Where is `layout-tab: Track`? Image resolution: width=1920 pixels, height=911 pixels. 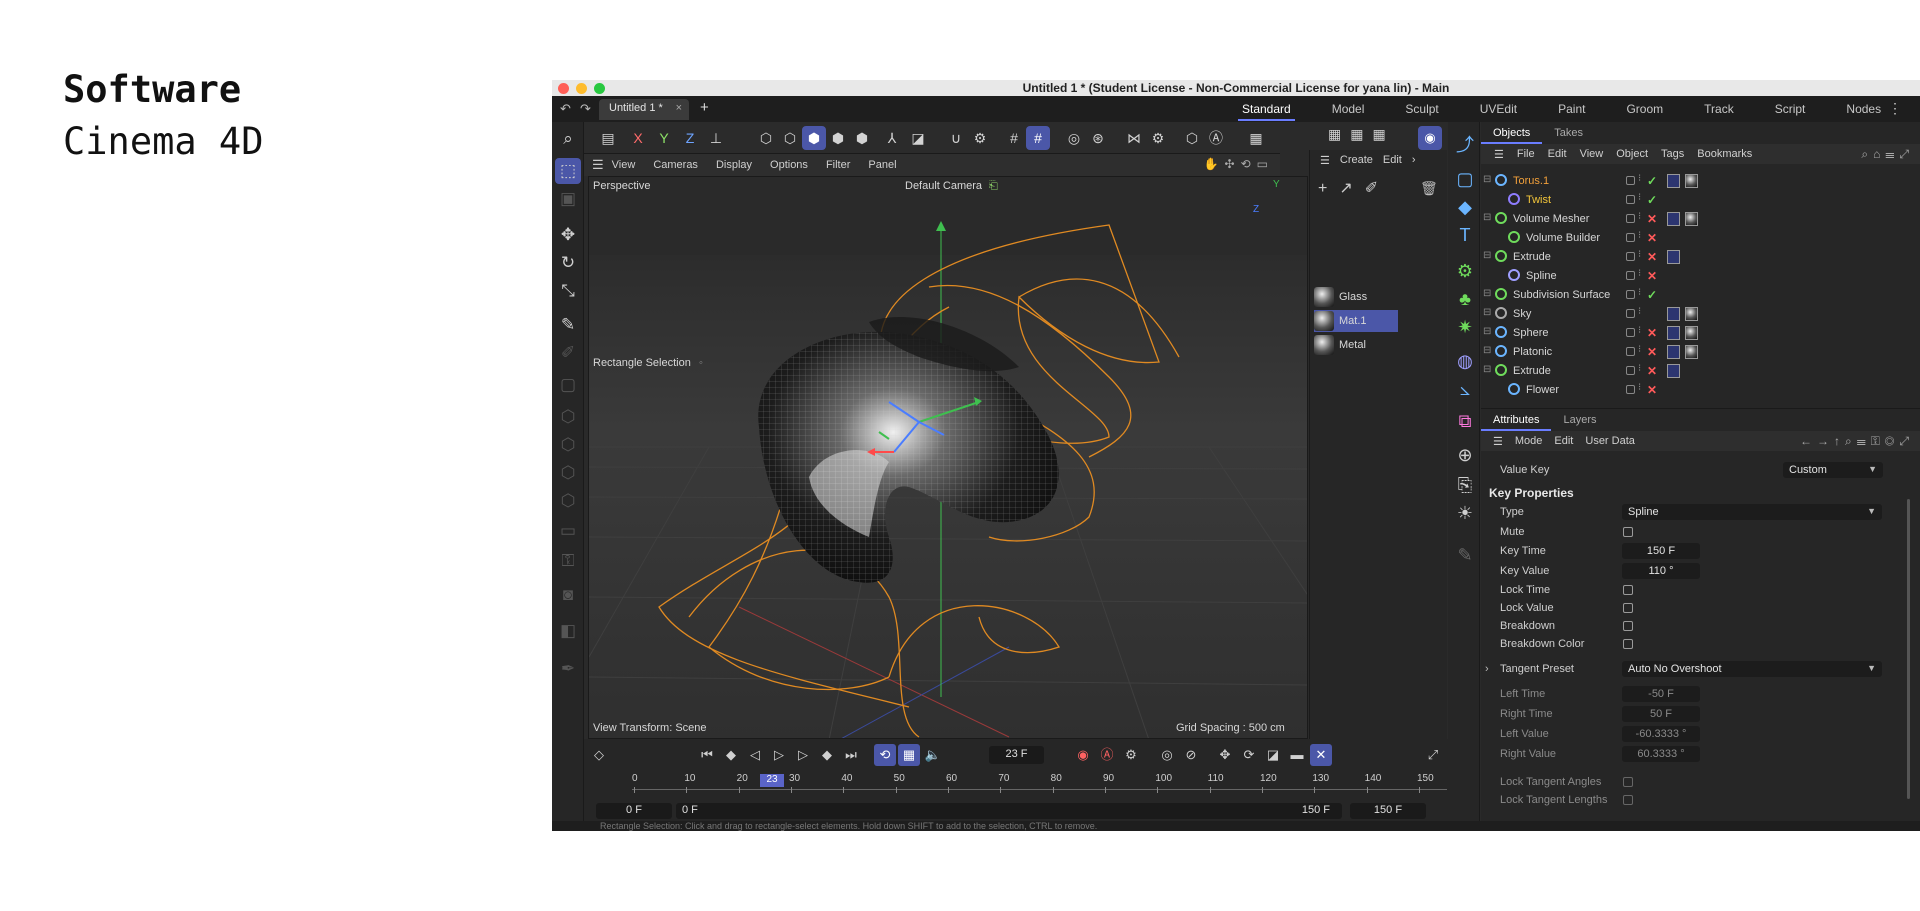
layout-tab: Track is located at coordinates (1719, 109).